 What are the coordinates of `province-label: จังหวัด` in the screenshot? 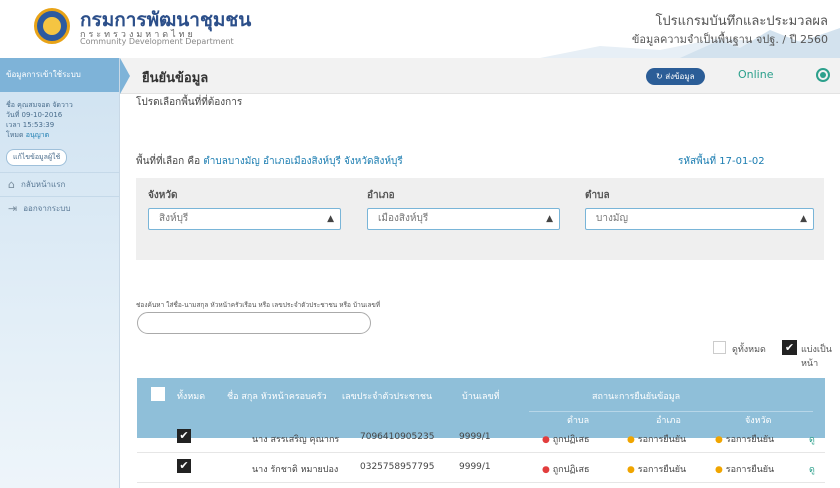 It's located at (163, 195).